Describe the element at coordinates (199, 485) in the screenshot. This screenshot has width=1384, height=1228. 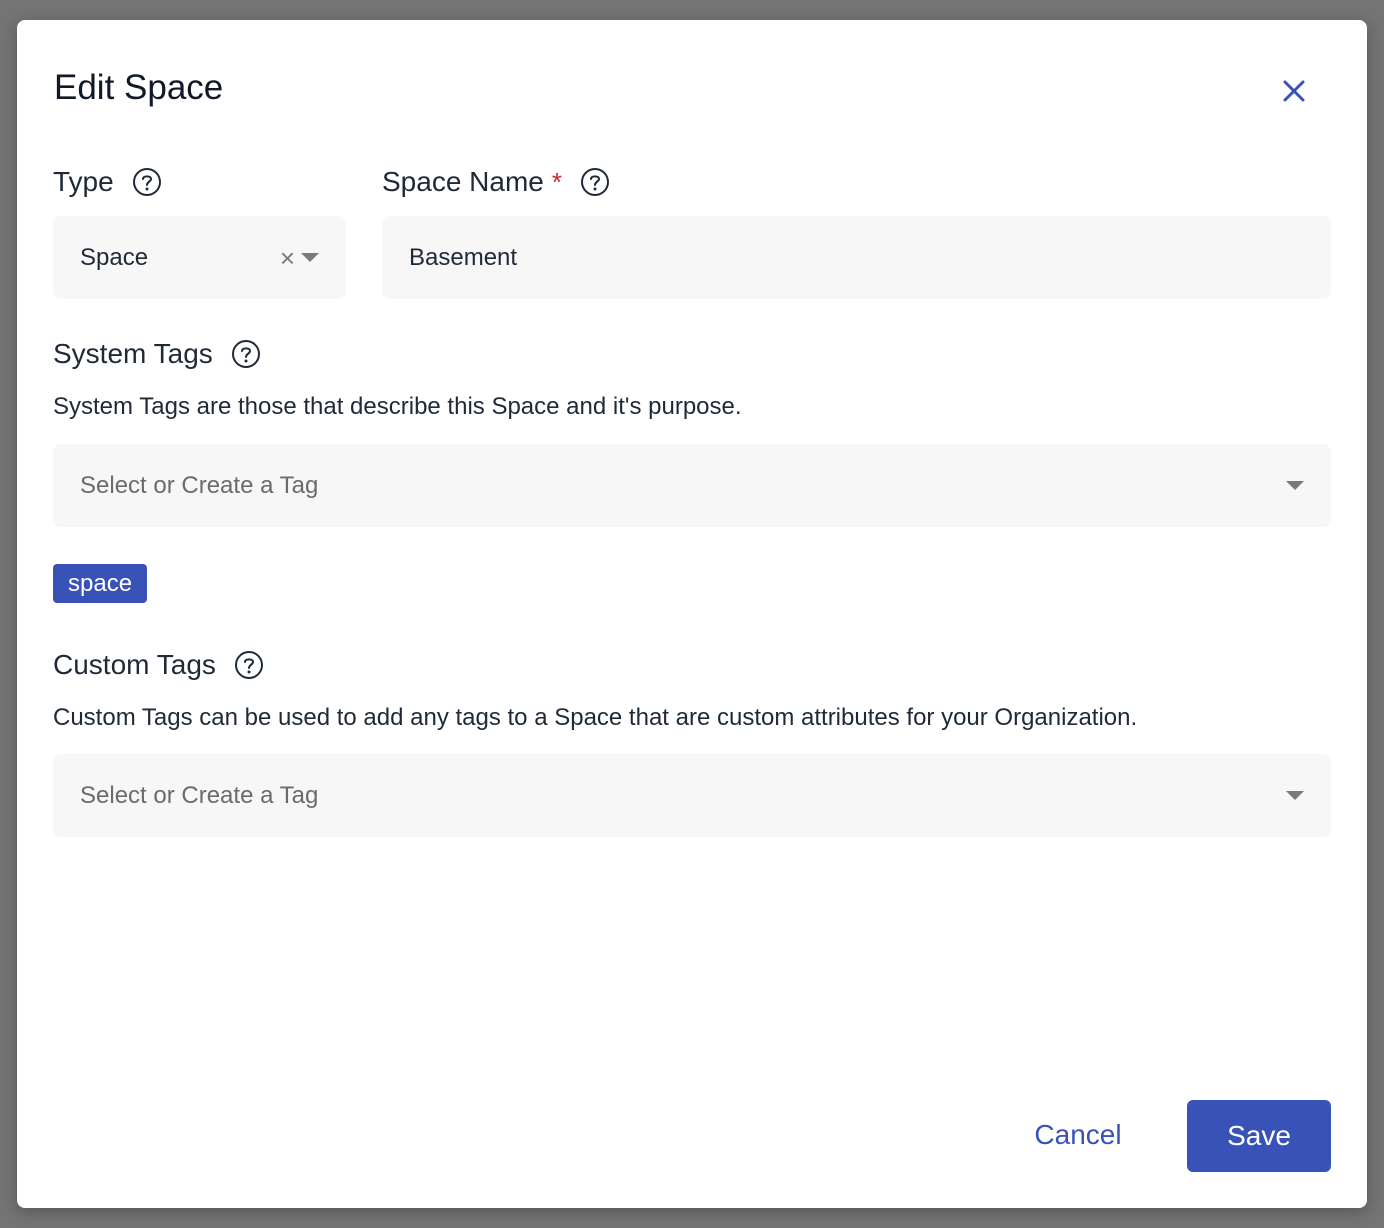
I see `system-tags-placeholder: Select or Create a Tag` at that location.